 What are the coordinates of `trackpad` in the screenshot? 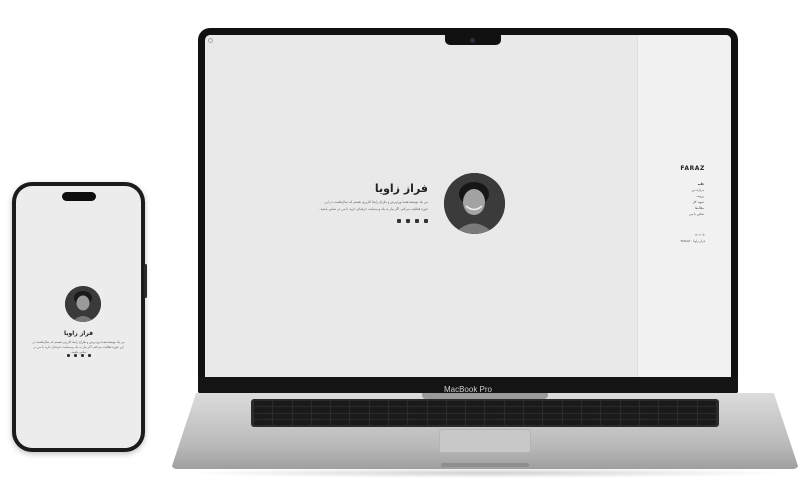 It's located at (485, 441).